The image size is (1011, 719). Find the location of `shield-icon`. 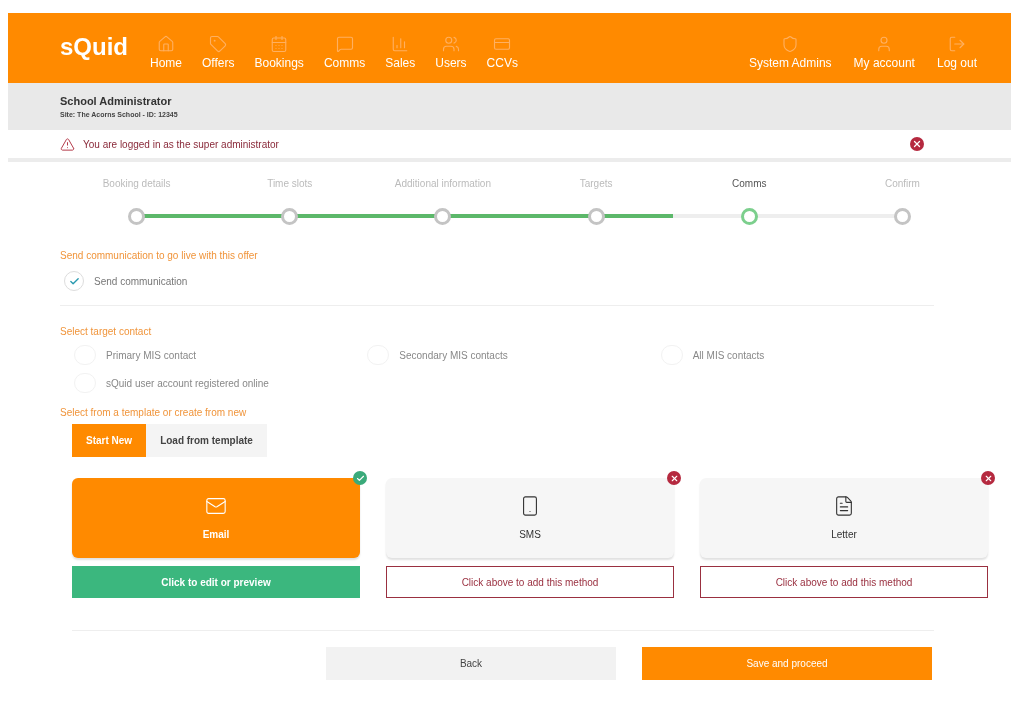

shield-icon is located at coordinates (790, 44).